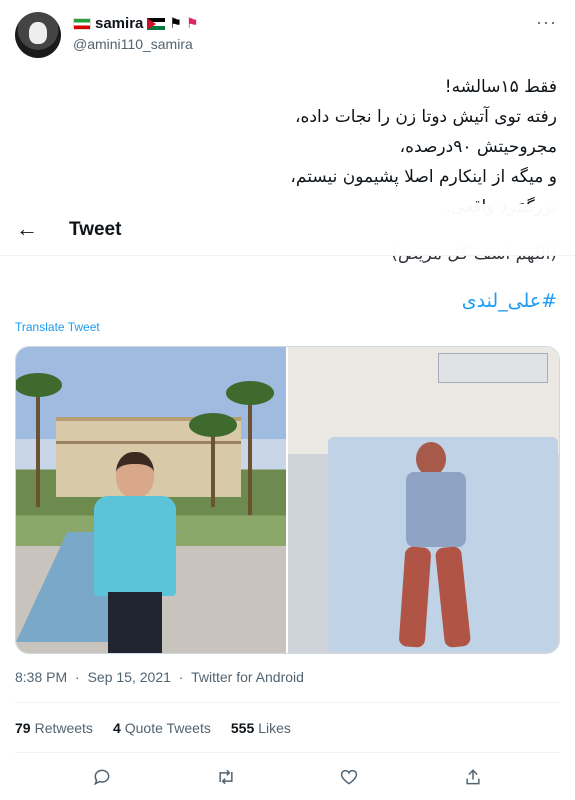  What do you see at coordinates (192, 23) in the screenshot?
I see `red-flag-icon: ⚑` at bounding box center [192, 23].